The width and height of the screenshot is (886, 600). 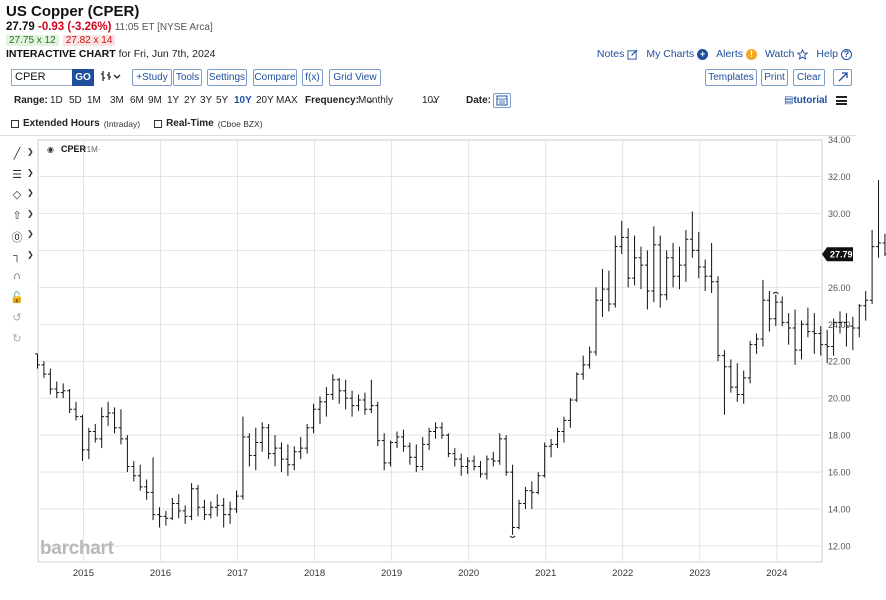 I want to click on y-tick-label: 24.00, so click(x=839, y=325).